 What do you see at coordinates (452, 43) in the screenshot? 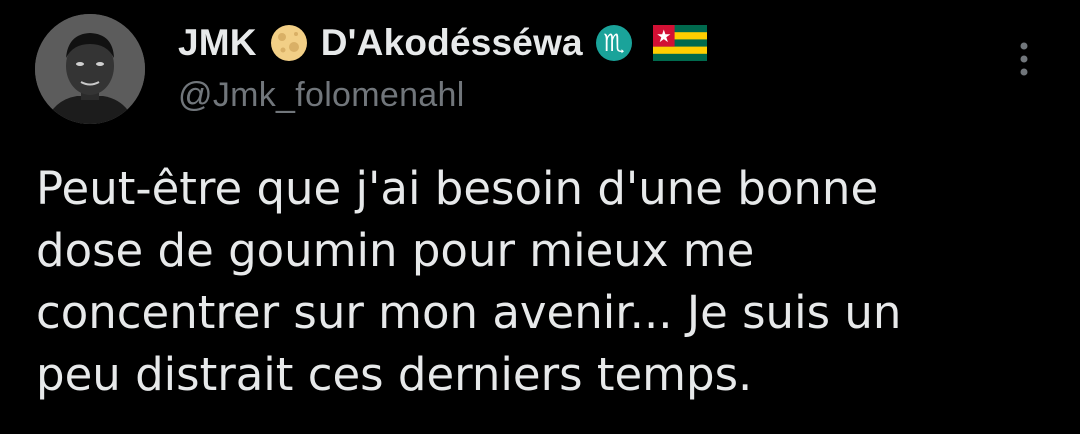
I see `author-name-second: D'Akodésséwa` at bounding box center [452, 43].